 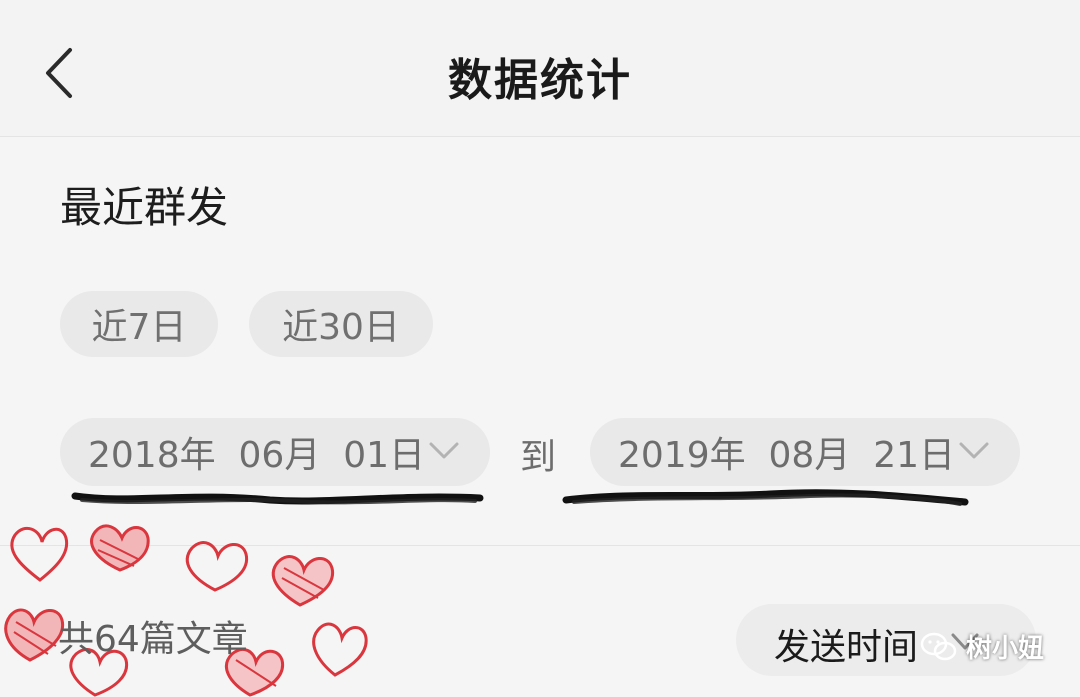 I want to click on underline-scribble-end, so click(x=765, y=497).